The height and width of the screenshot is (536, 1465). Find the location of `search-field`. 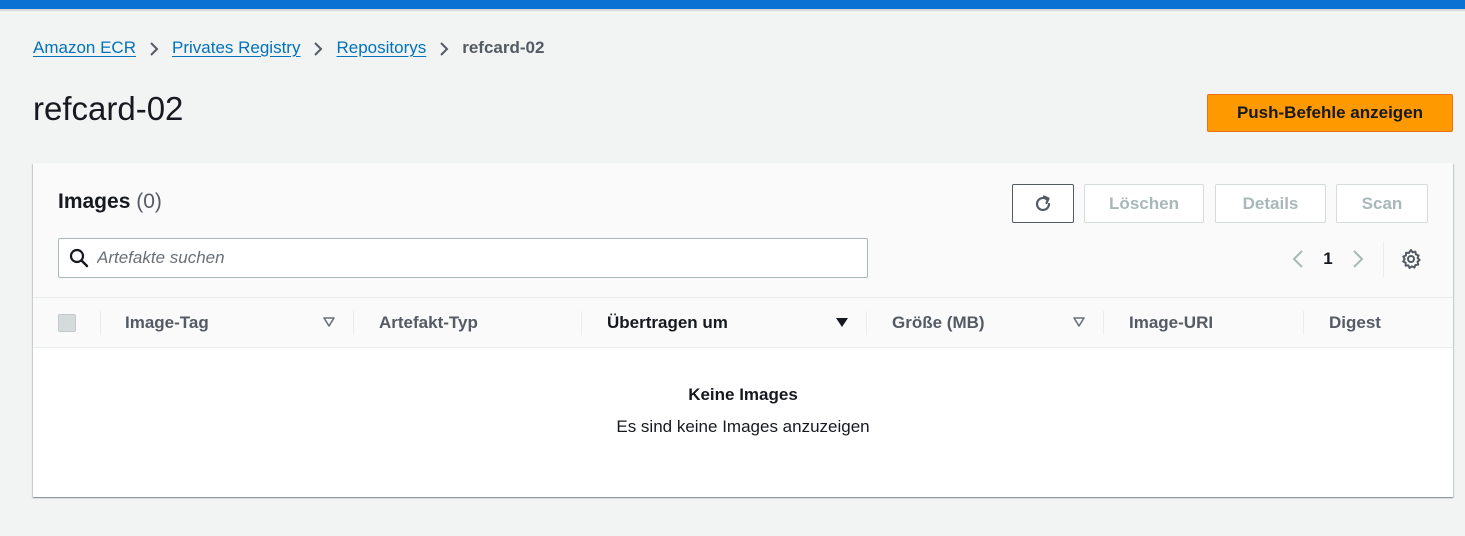

search-field is located at coordinates (463, 258).